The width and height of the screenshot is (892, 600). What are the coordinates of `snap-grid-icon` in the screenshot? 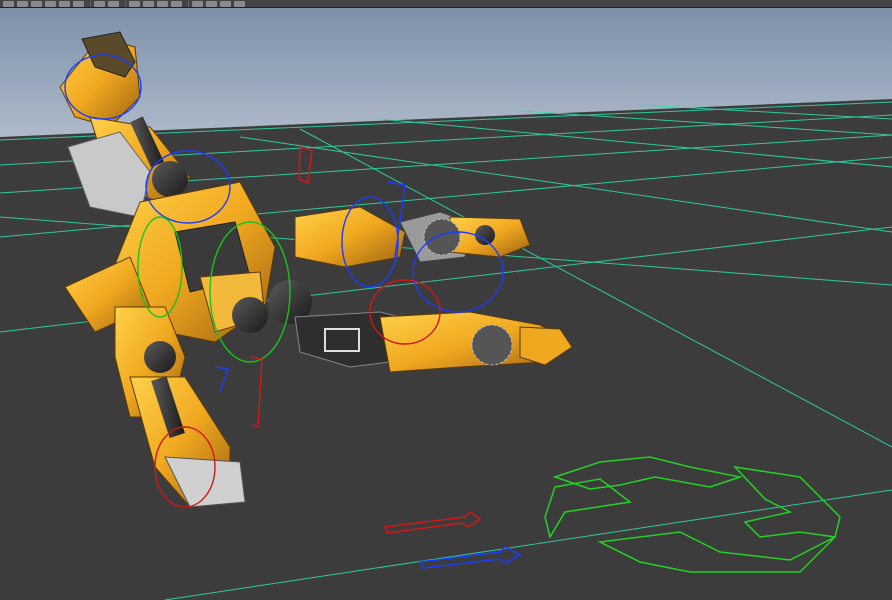 It's located at (134, 3).